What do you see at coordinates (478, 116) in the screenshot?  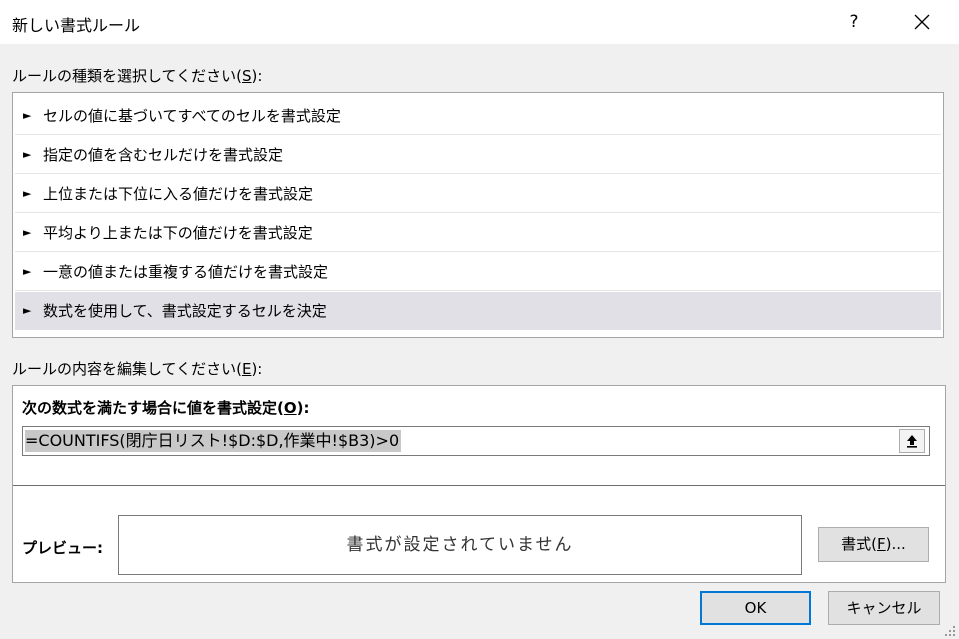 I see `rule-type-item: ► セルの値に基づいてすべてのセルを書式設定` at bounding box center [478, 116].